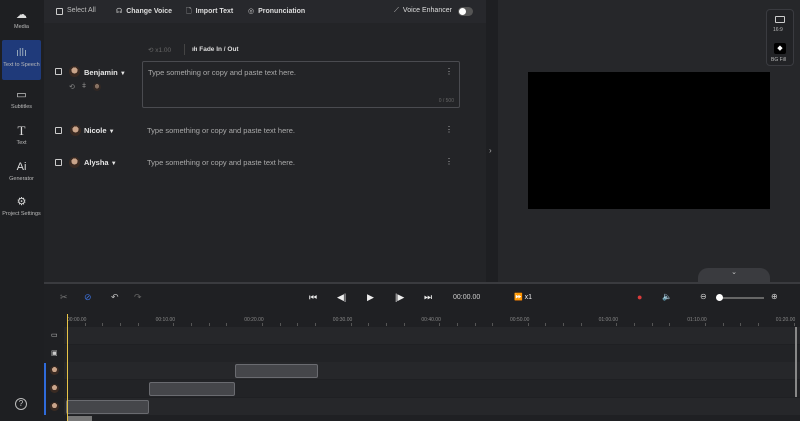 This screenshot has width=800, height=421. What do you see at coordinates (100, 162) in the screenshot?
I see `voice-selector: Alysha ▼` at bounding box center [100, 162].